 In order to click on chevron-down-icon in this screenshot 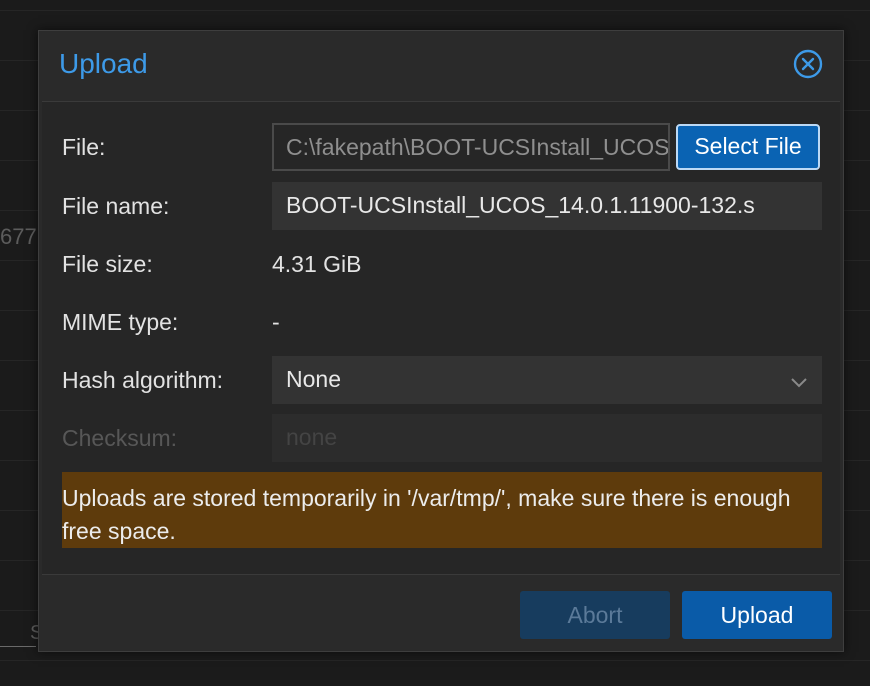, I will do `click(799, 379)`.